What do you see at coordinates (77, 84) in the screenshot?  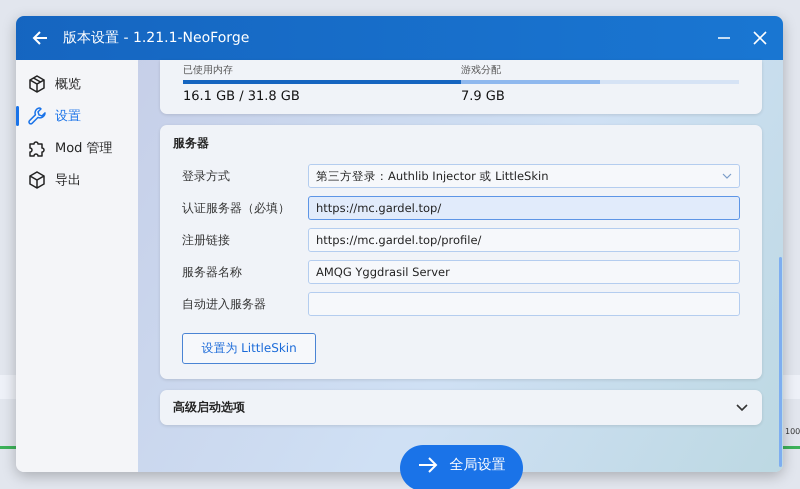 I see `sidebar-item: 概览` at bounding box center [77, 84].